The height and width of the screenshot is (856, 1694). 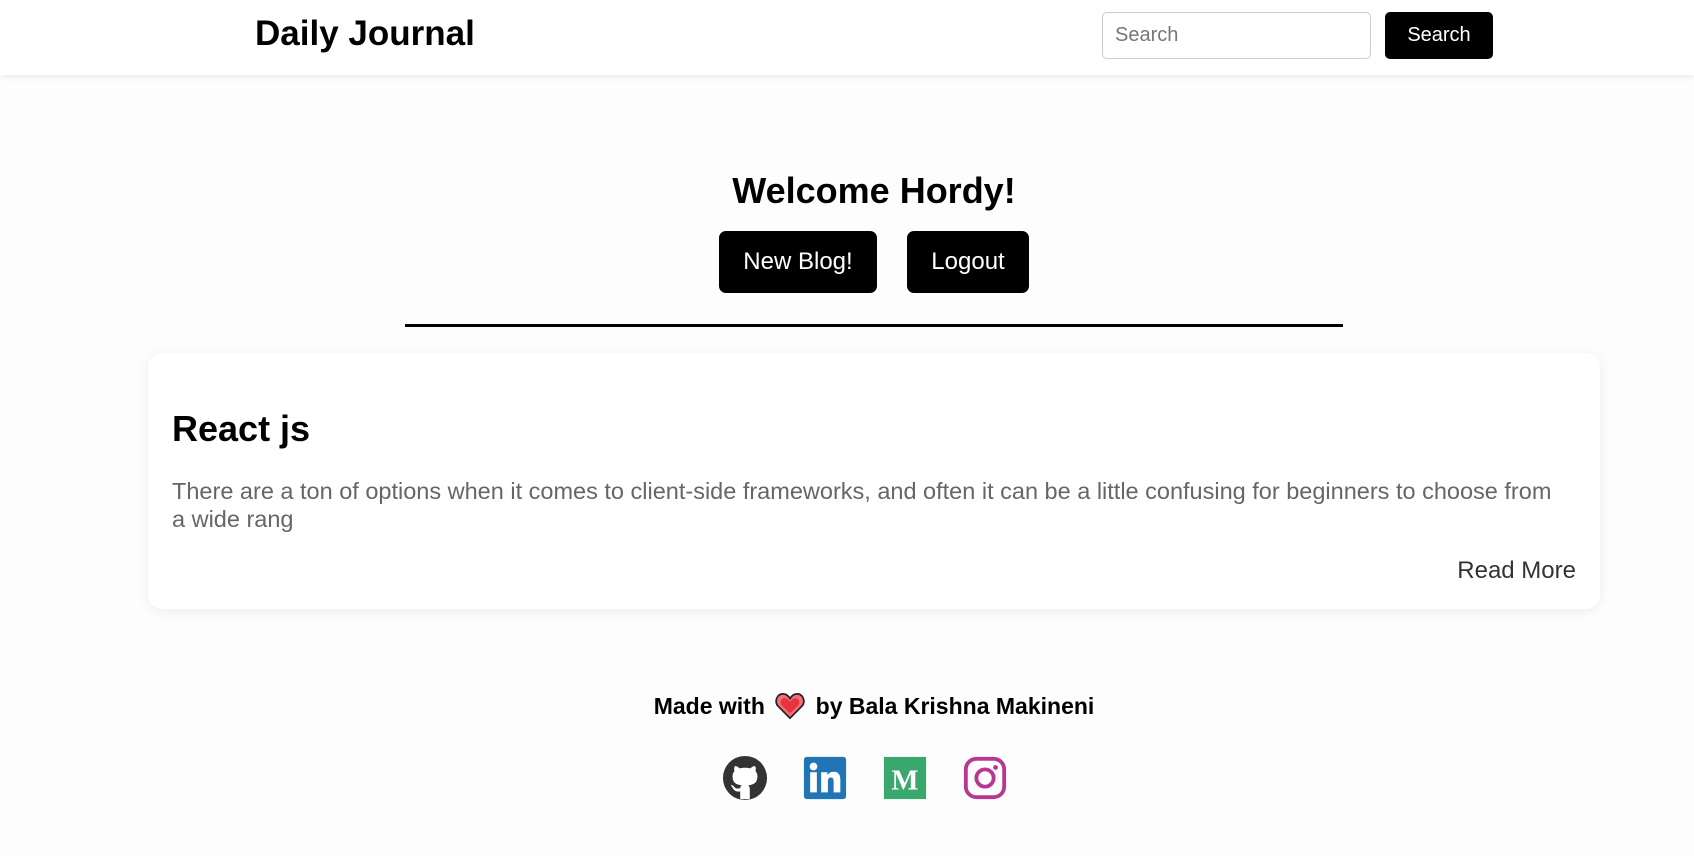 I want to click on search-input, so click(x=1236, y=35).